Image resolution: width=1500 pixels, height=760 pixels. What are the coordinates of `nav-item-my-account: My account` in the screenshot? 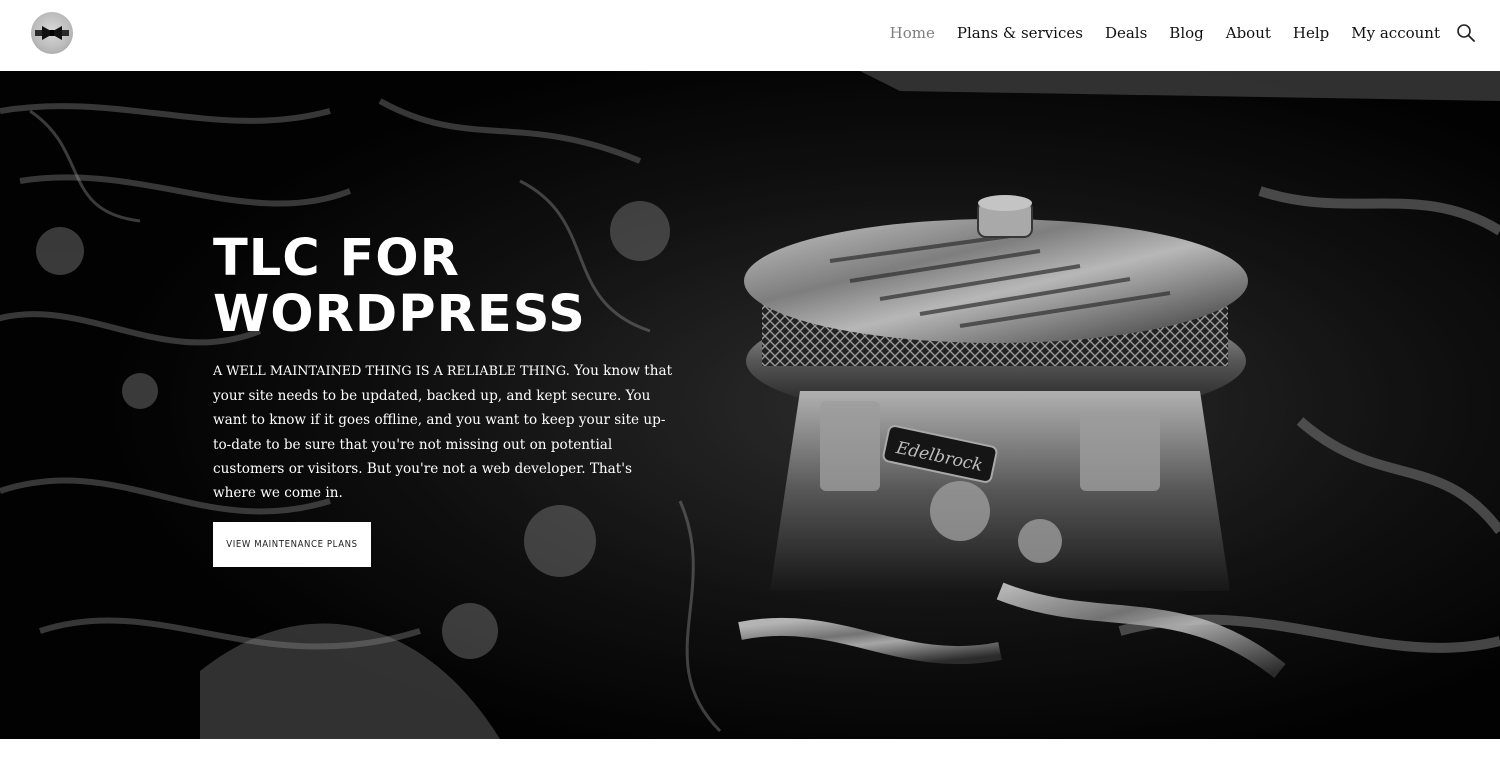 It's located at (1395, 33).